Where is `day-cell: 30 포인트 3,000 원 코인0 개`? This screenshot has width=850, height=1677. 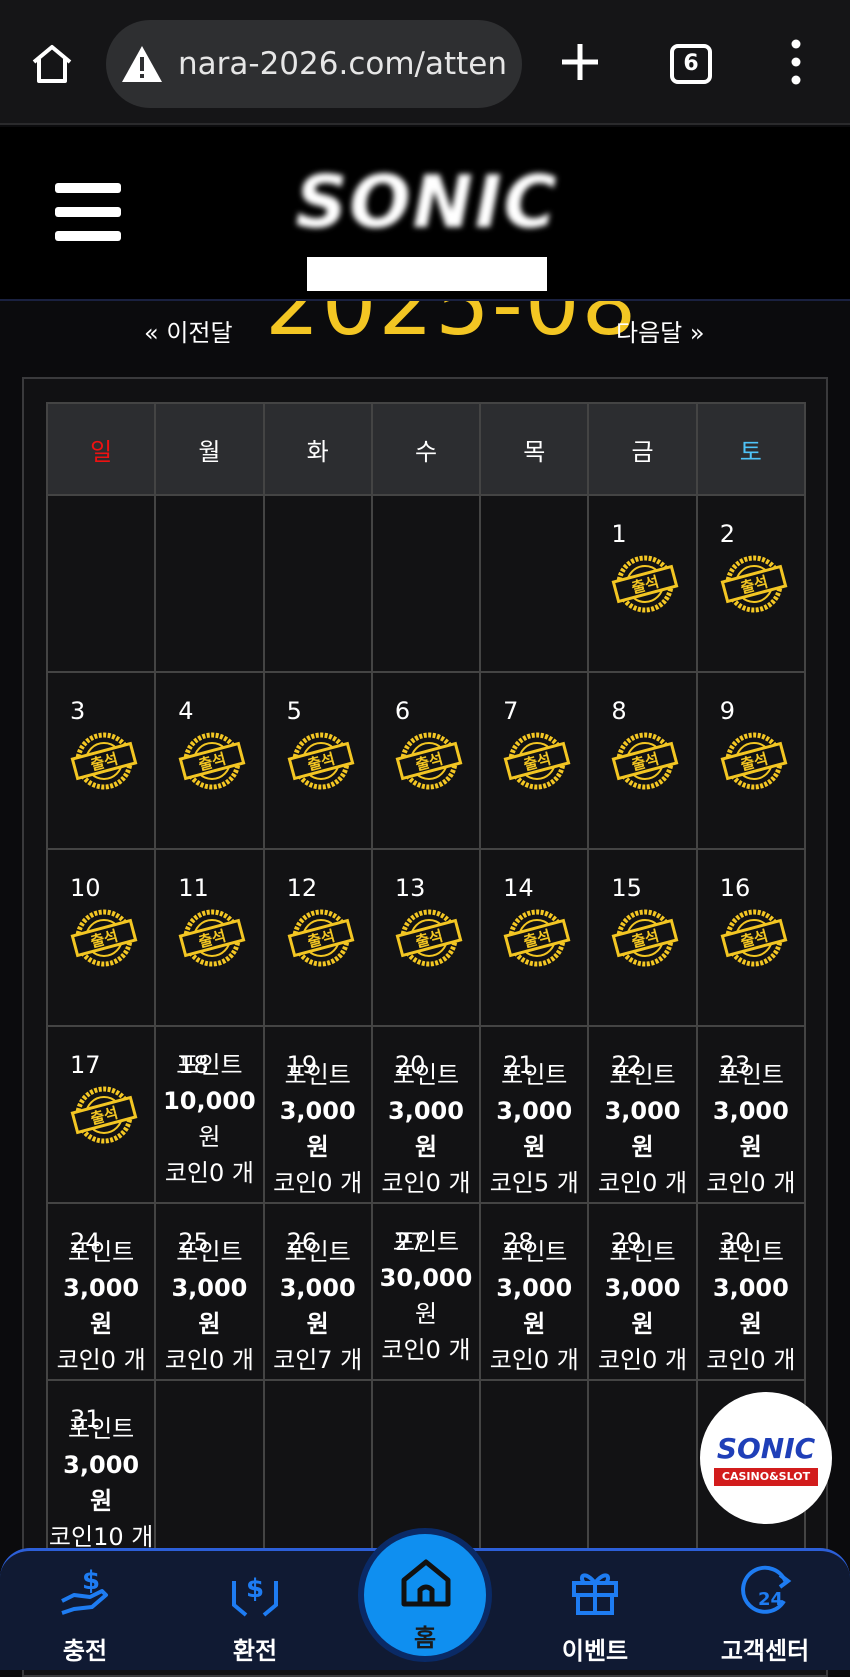
day-cell: 30 포인트 3,000 원 코인0 개 is located at coordinates (751, 1291).